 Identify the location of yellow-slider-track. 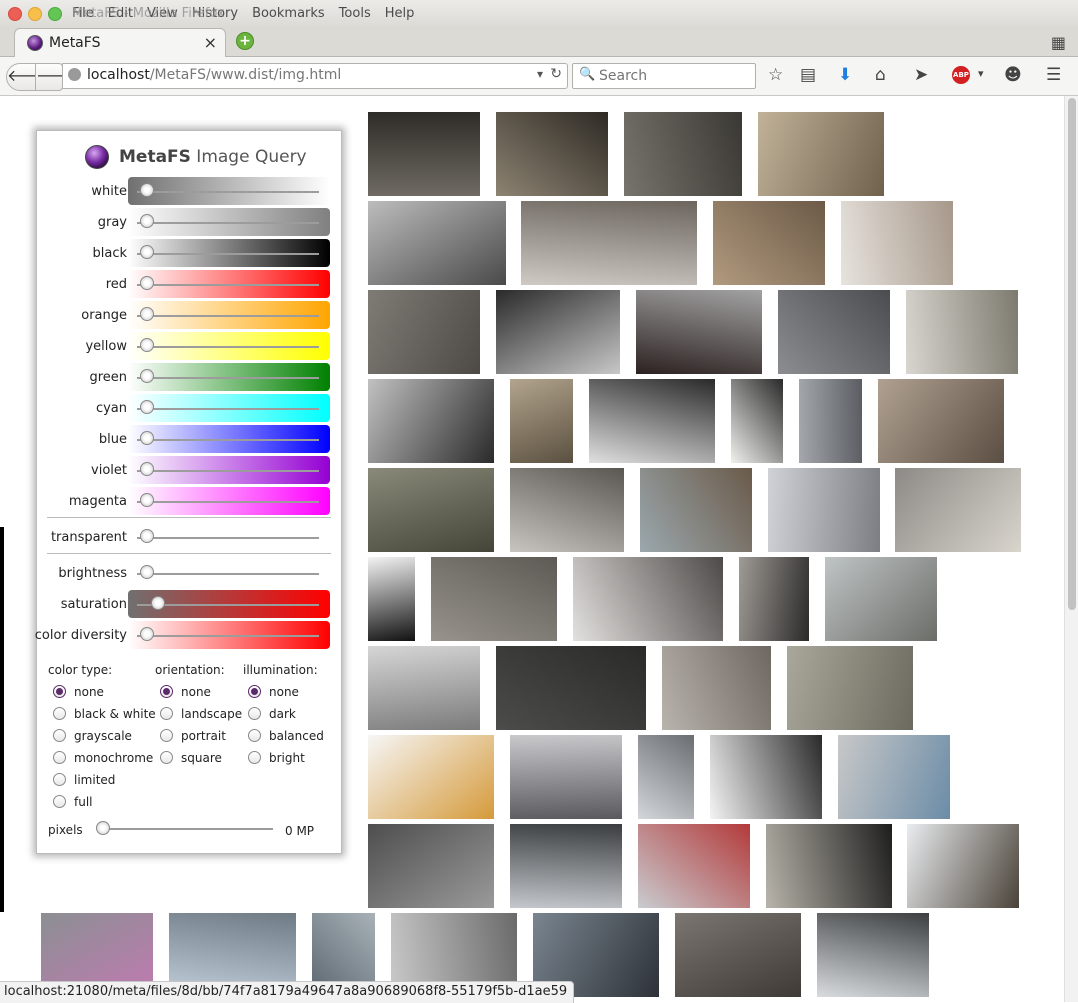
(228, 347).